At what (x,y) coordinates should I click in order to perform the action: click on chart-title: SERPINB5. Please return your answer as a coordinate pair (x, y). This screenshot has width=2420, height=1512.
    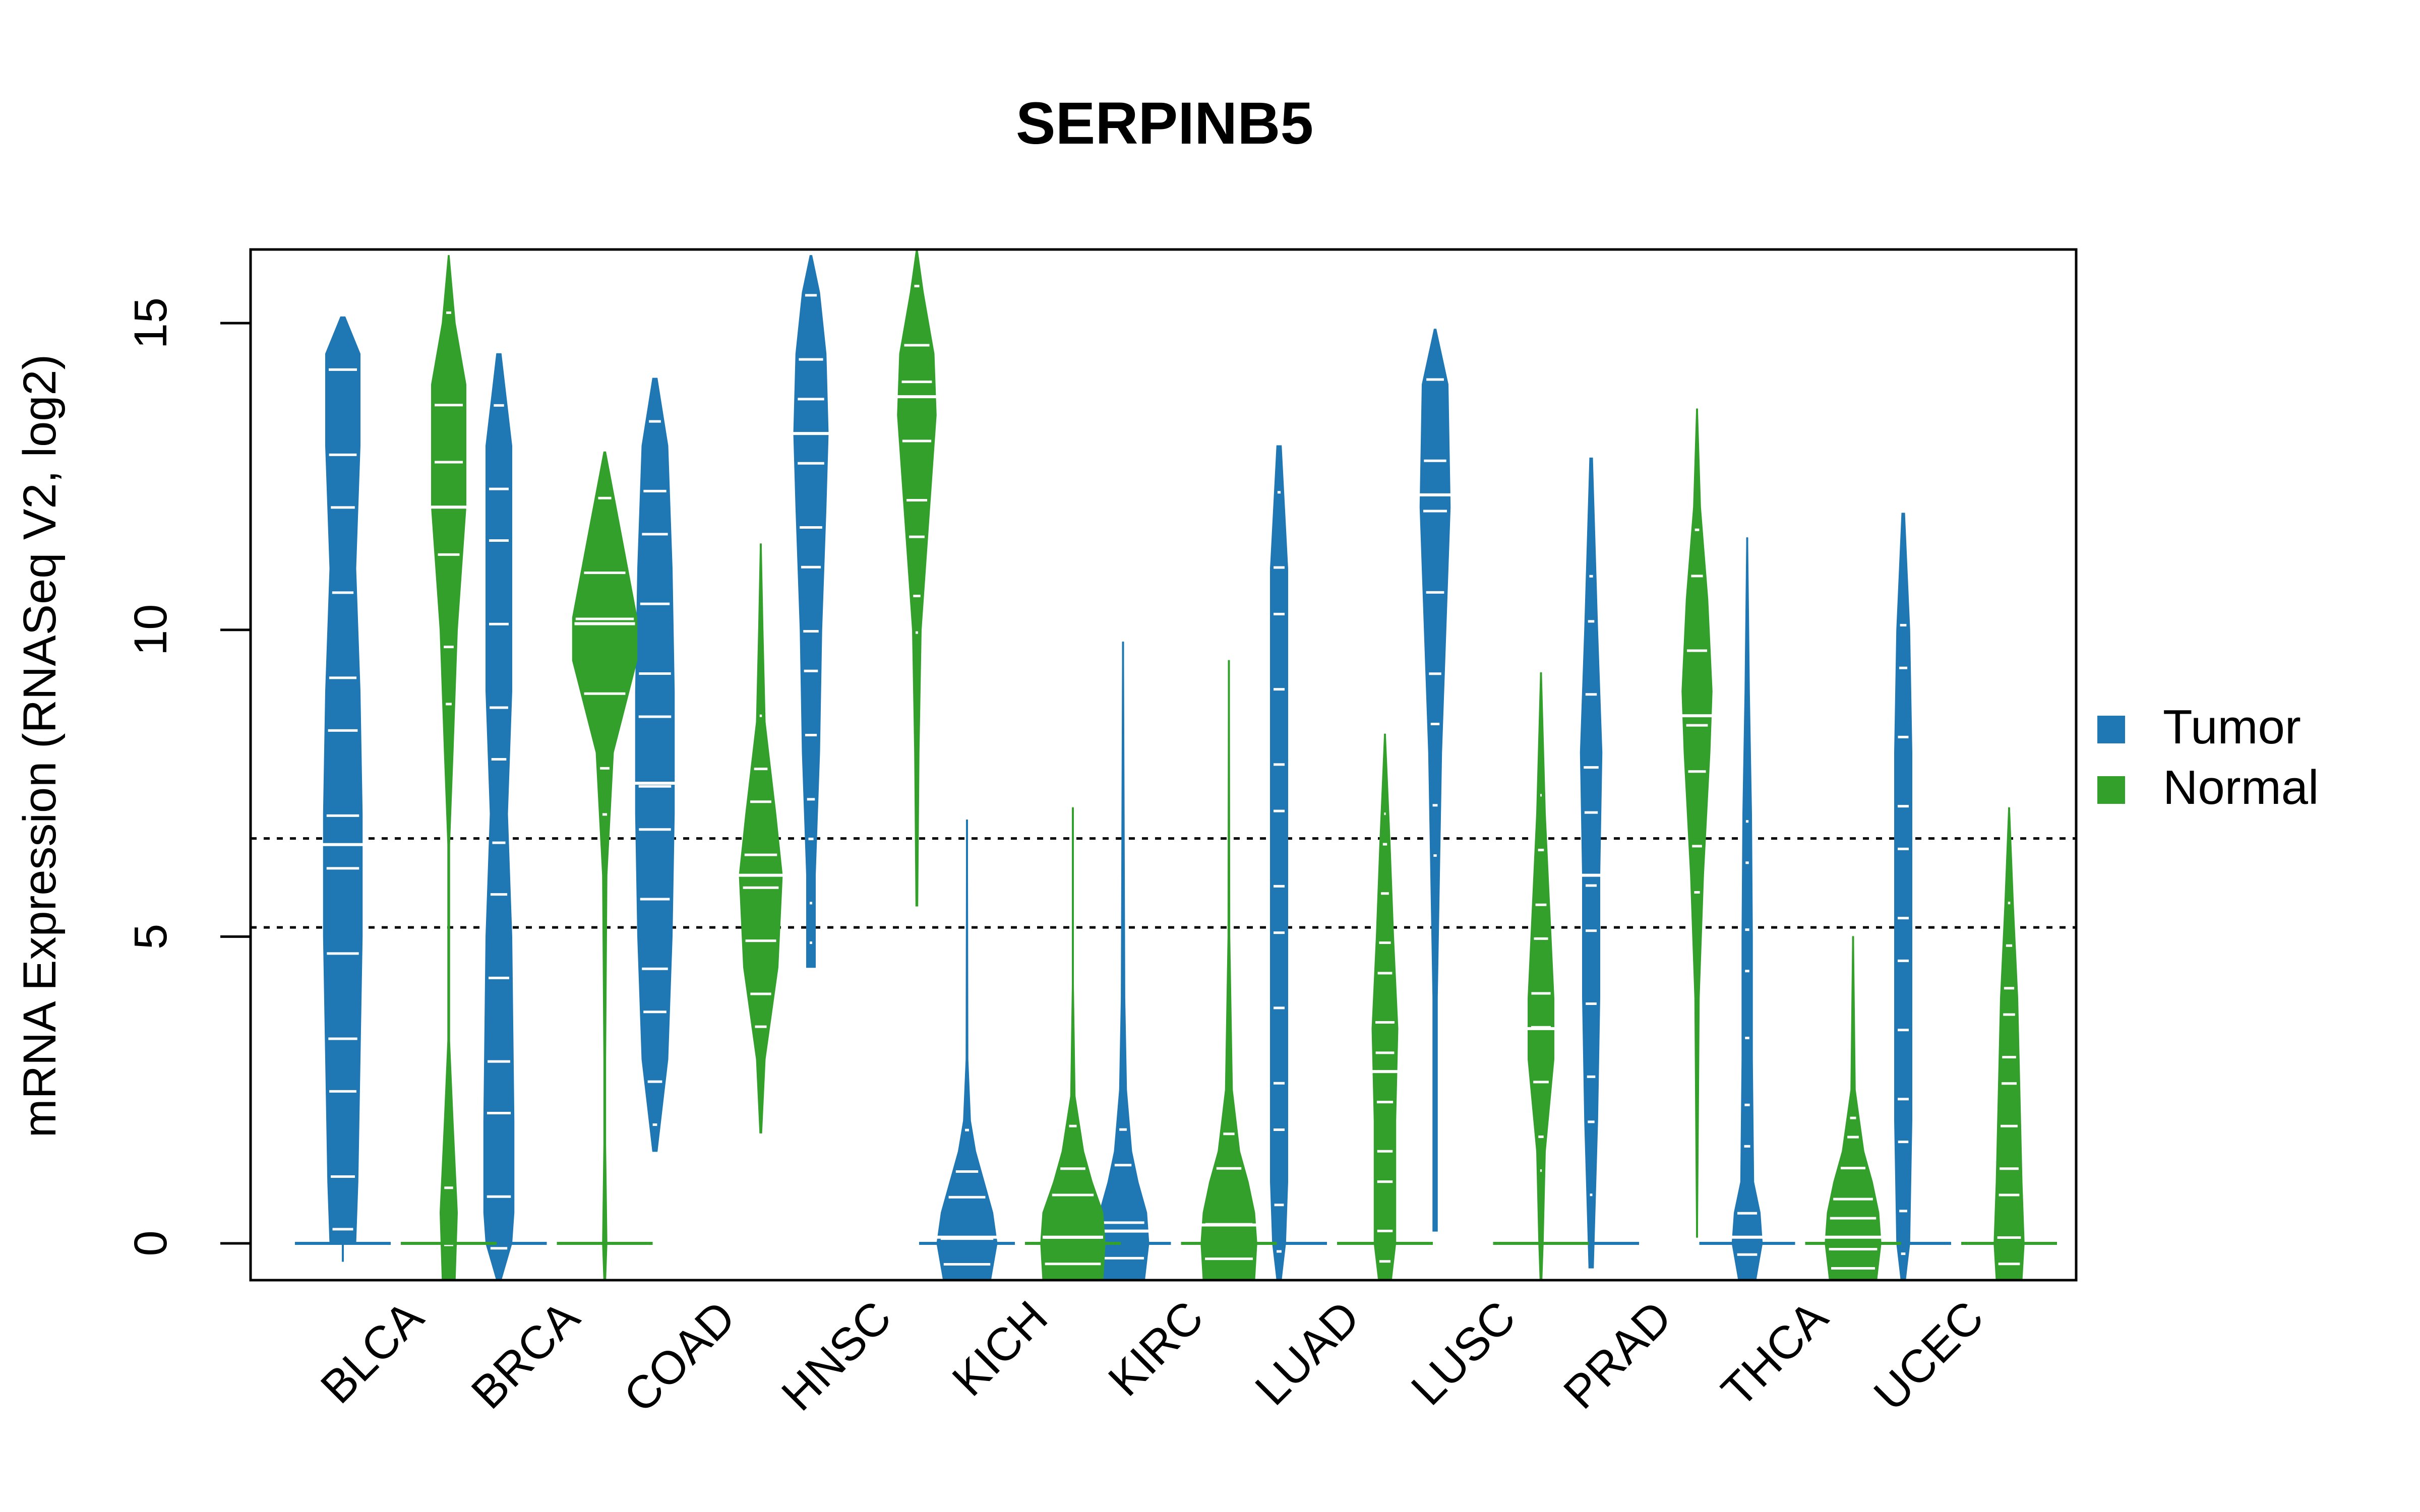
    Looking at the image, I should click on (1164, 124).